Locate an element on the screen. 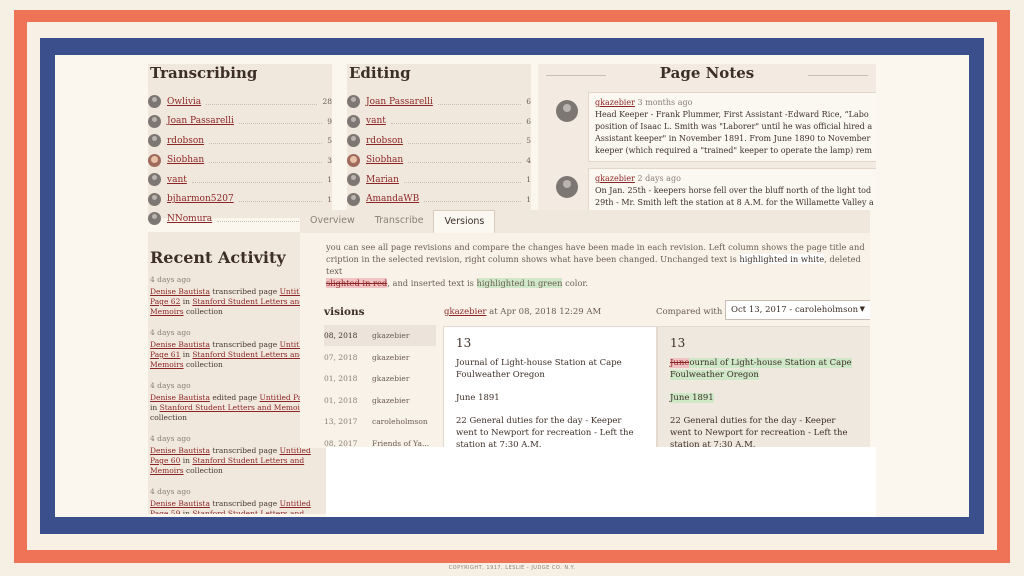  contributor-row: bjharmon5207 1 is located at coordinates (240, 200).